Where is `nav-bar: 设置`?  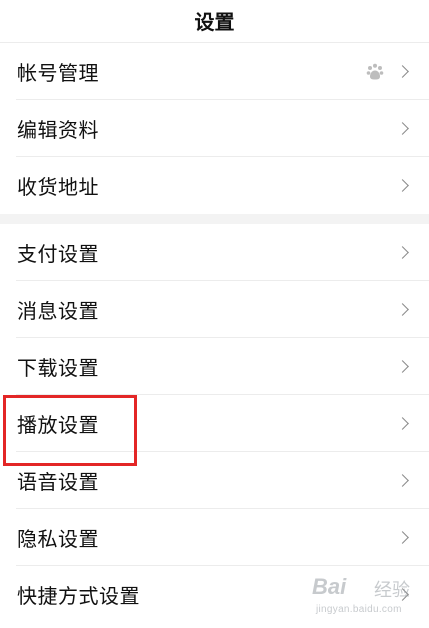 nav-bar: 设置 is located at coordinates (214, 21).